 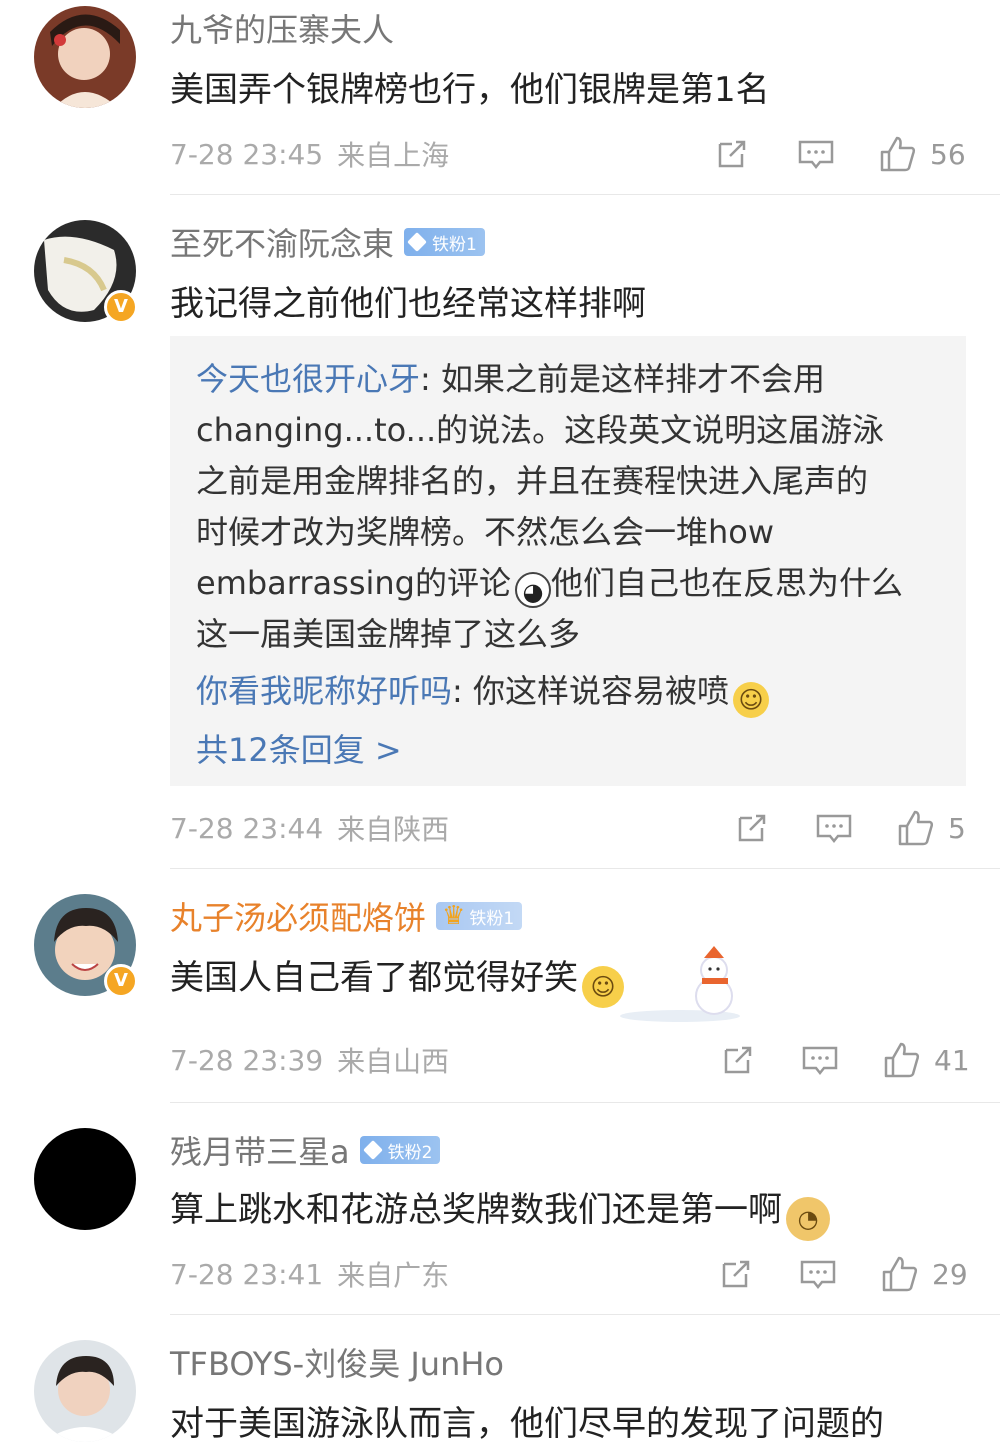 I want to click on comment-text: 美国人自己看了都觉得好笑 ☺, so click(x=397, y=979).